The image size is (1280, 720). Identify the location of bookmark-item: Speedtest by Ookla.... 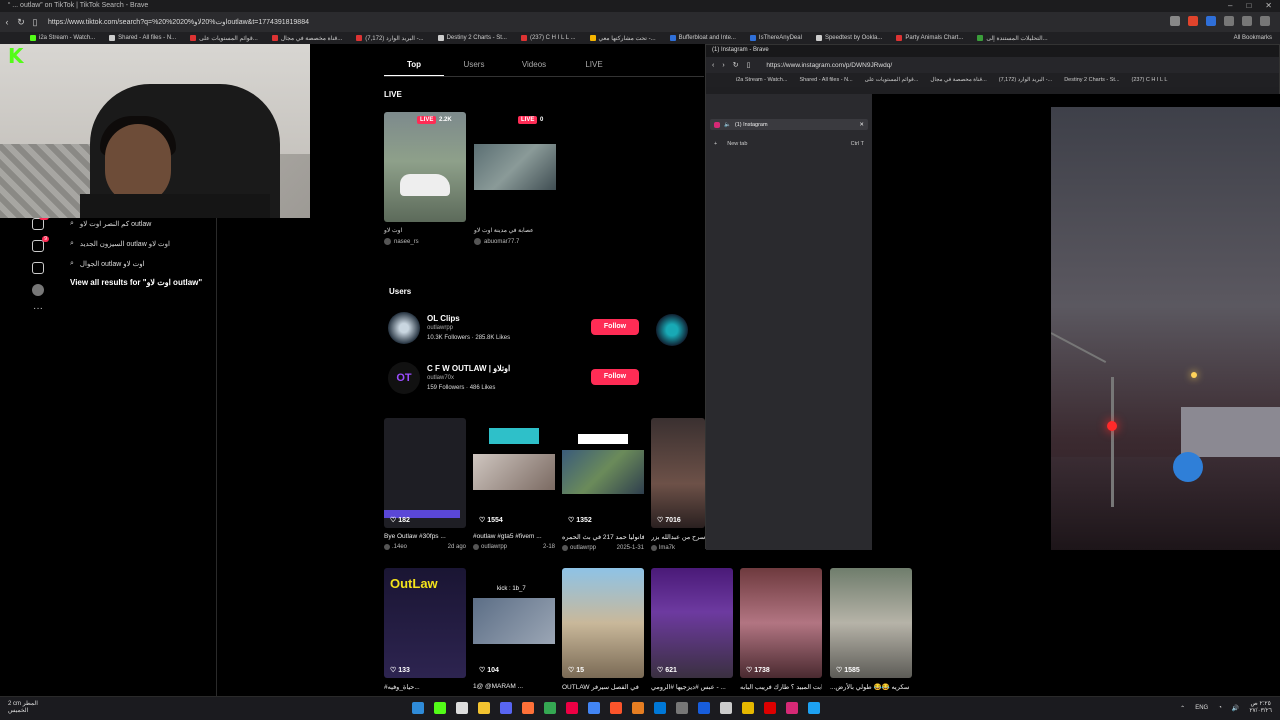
(848, 38).